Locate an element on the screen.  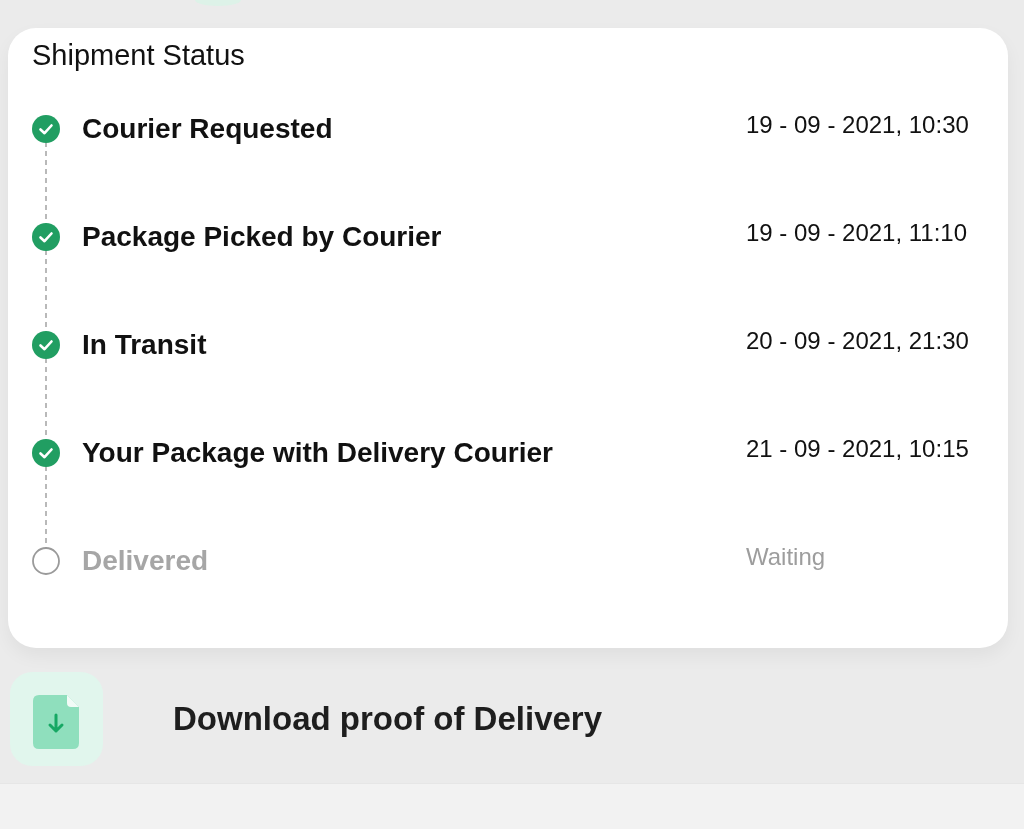
step-time: 19 - 09 - 2021, 11:10 is located at coordinates (857, 233).